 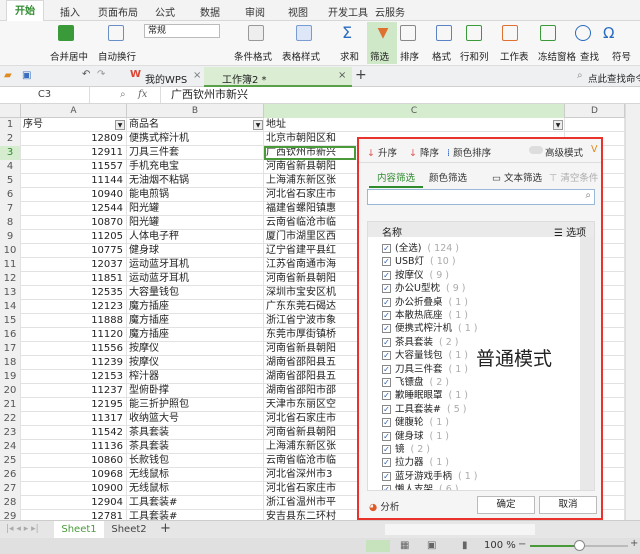 What do you see at coordinates (195, 279) in the screenshot?
I see `cell: 运动蓝牙耳机` at bounding box center [195, 279].